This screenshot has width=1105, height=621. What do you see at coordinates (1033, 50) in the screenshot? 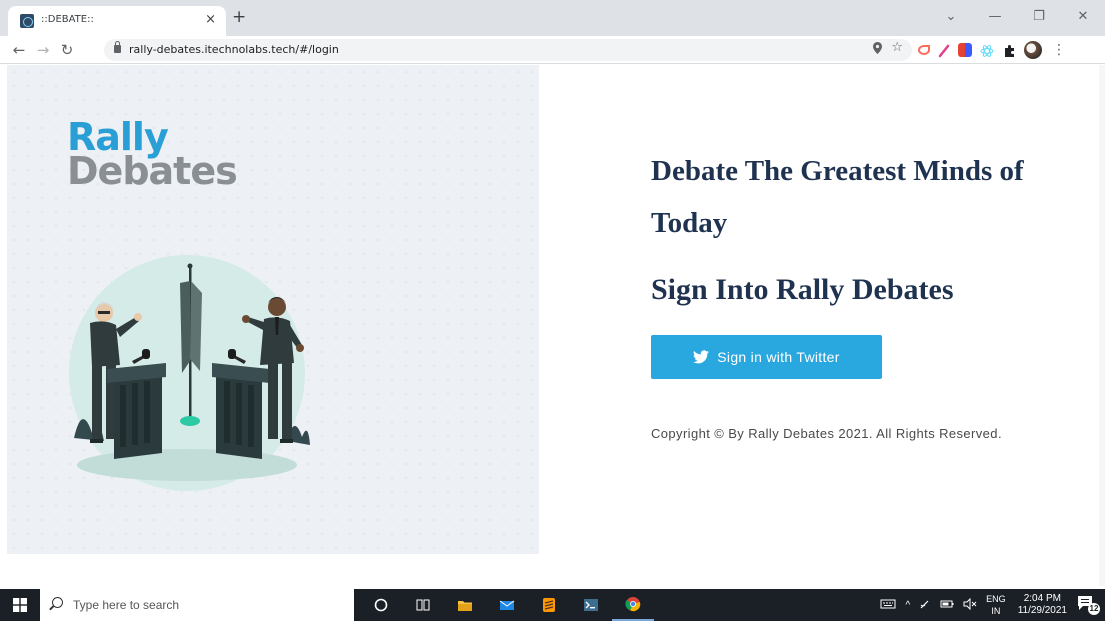
I see `profile-avatar` at bounding box center [1033, 50].